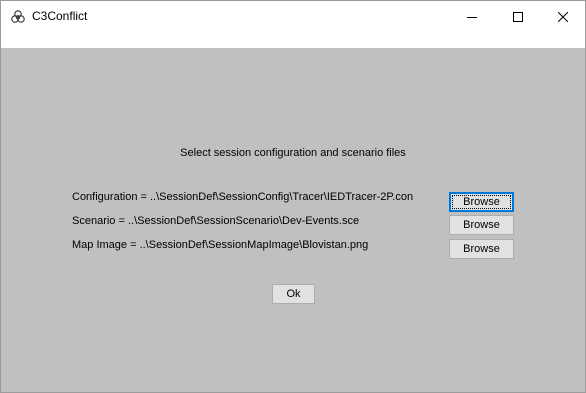 The image size is (586, 393). I want to click on minimize-button, so click(472, 17).